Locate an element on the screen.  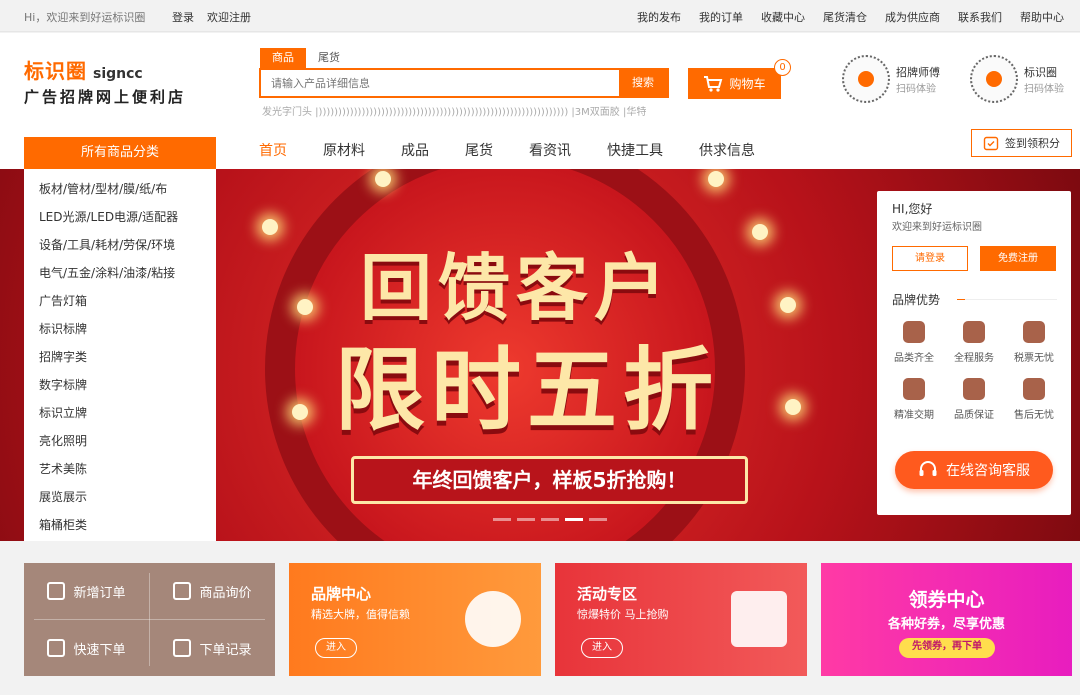
banner-ribbon: 年终回馈客户，样板5折抢购！ is located at coordinates (549, 480).